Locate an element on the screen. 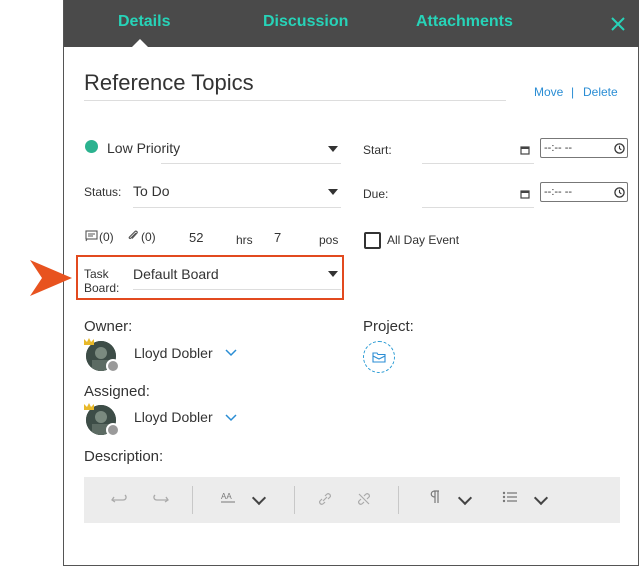 The width and height of the screenshot is (641, 568). due-date-underline is located at coordinates (478, 207).